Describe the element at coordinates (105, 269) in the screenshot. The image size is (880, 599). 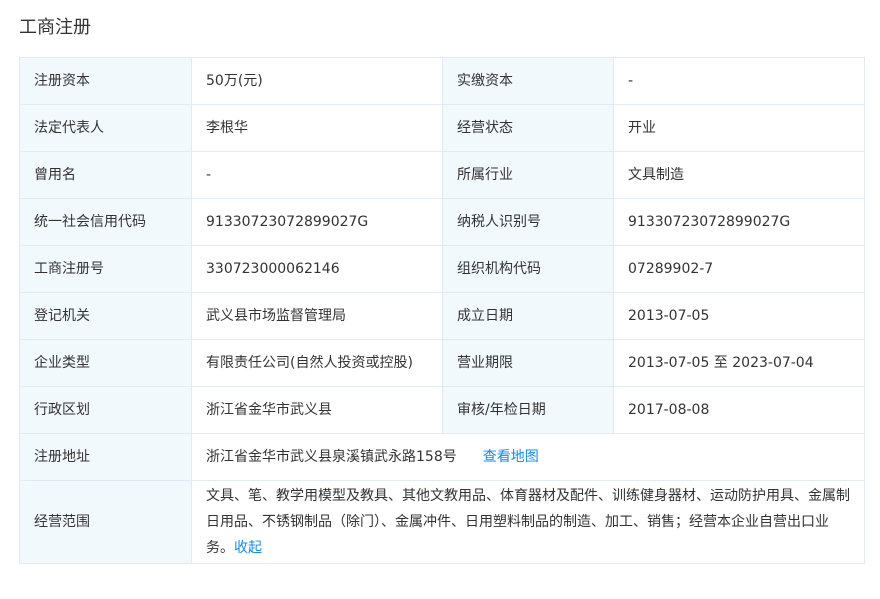
I see `field-label: 工商注册号` at that location.